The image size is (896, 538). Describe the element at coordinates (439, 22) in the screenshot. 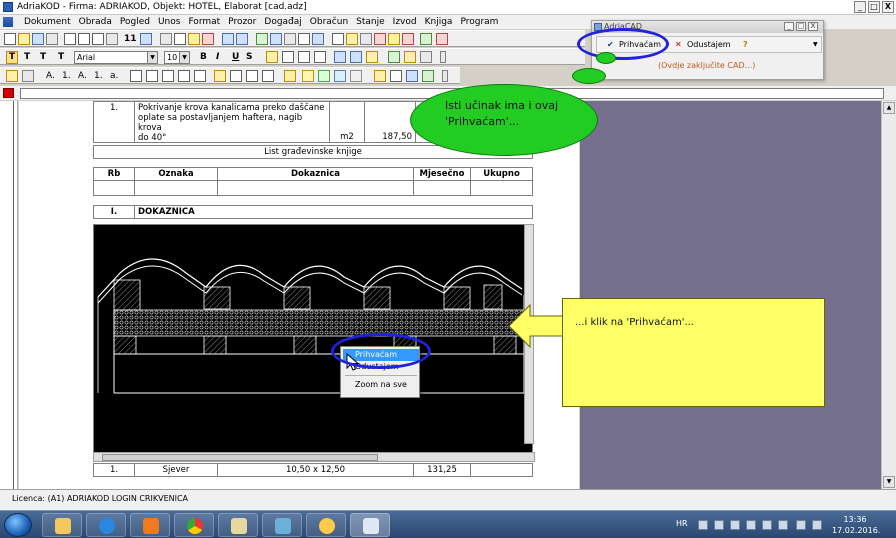

I see `menu-knjiga: Knjiga` at that location.